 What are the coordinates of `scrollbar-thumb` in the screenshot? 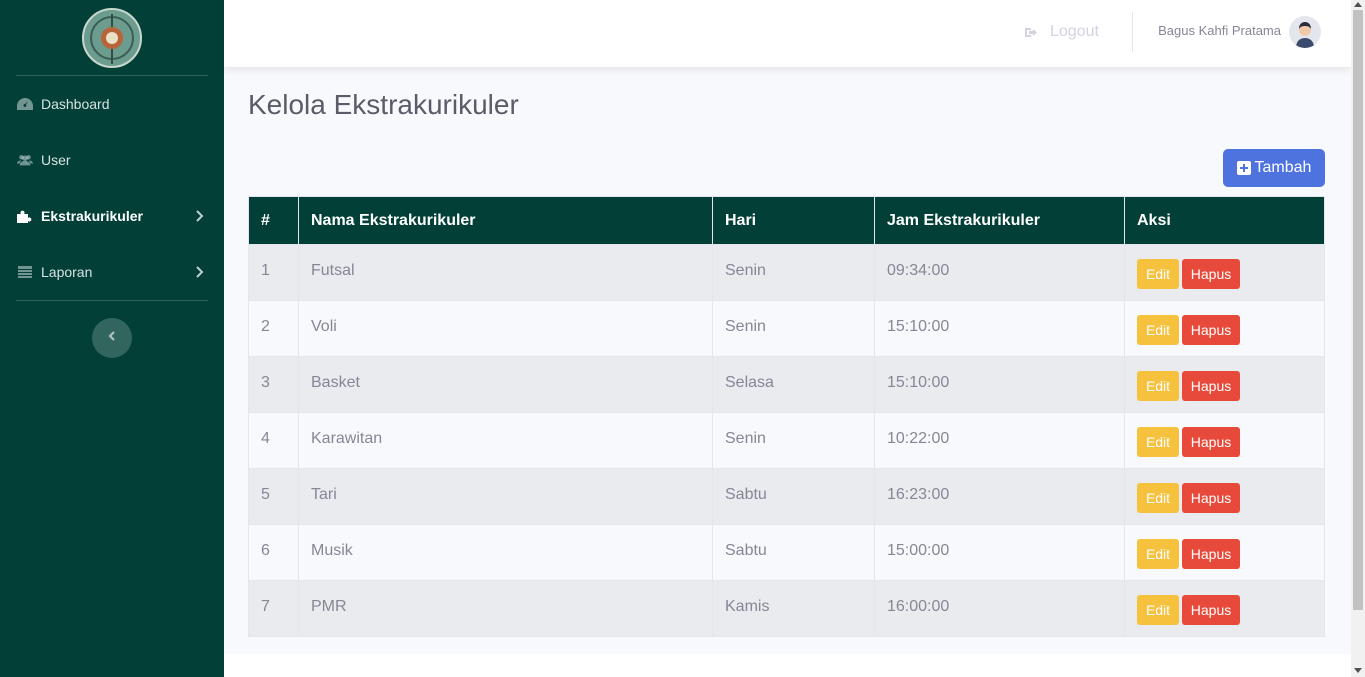 It's located at (1358, 310).